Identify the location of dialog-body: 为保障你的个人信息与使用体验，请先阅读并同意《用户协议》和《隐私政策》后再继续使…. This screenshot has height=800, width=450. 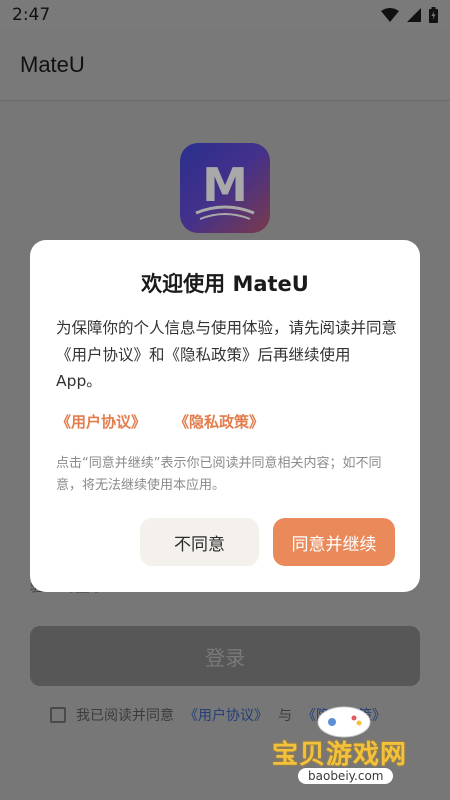
(227, 355).